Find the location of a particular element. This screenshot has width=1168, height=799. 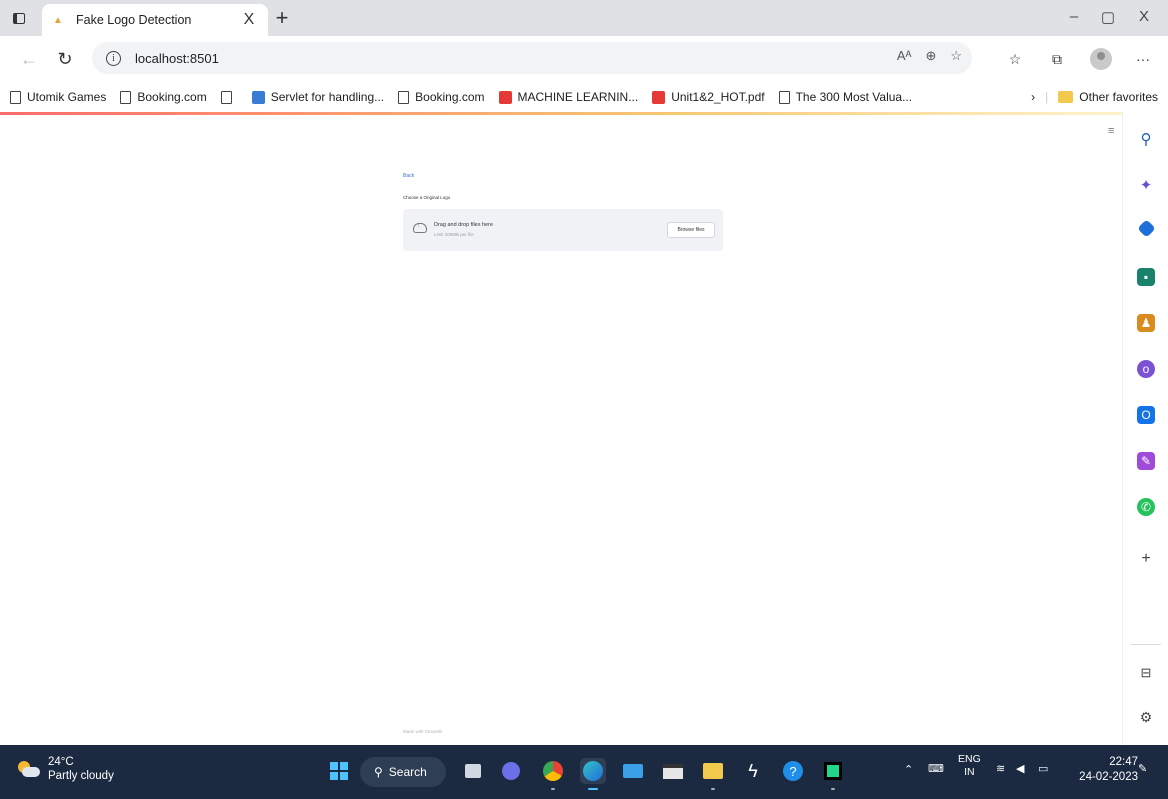

tab-actions-icon is located at coordinates (19, 18).